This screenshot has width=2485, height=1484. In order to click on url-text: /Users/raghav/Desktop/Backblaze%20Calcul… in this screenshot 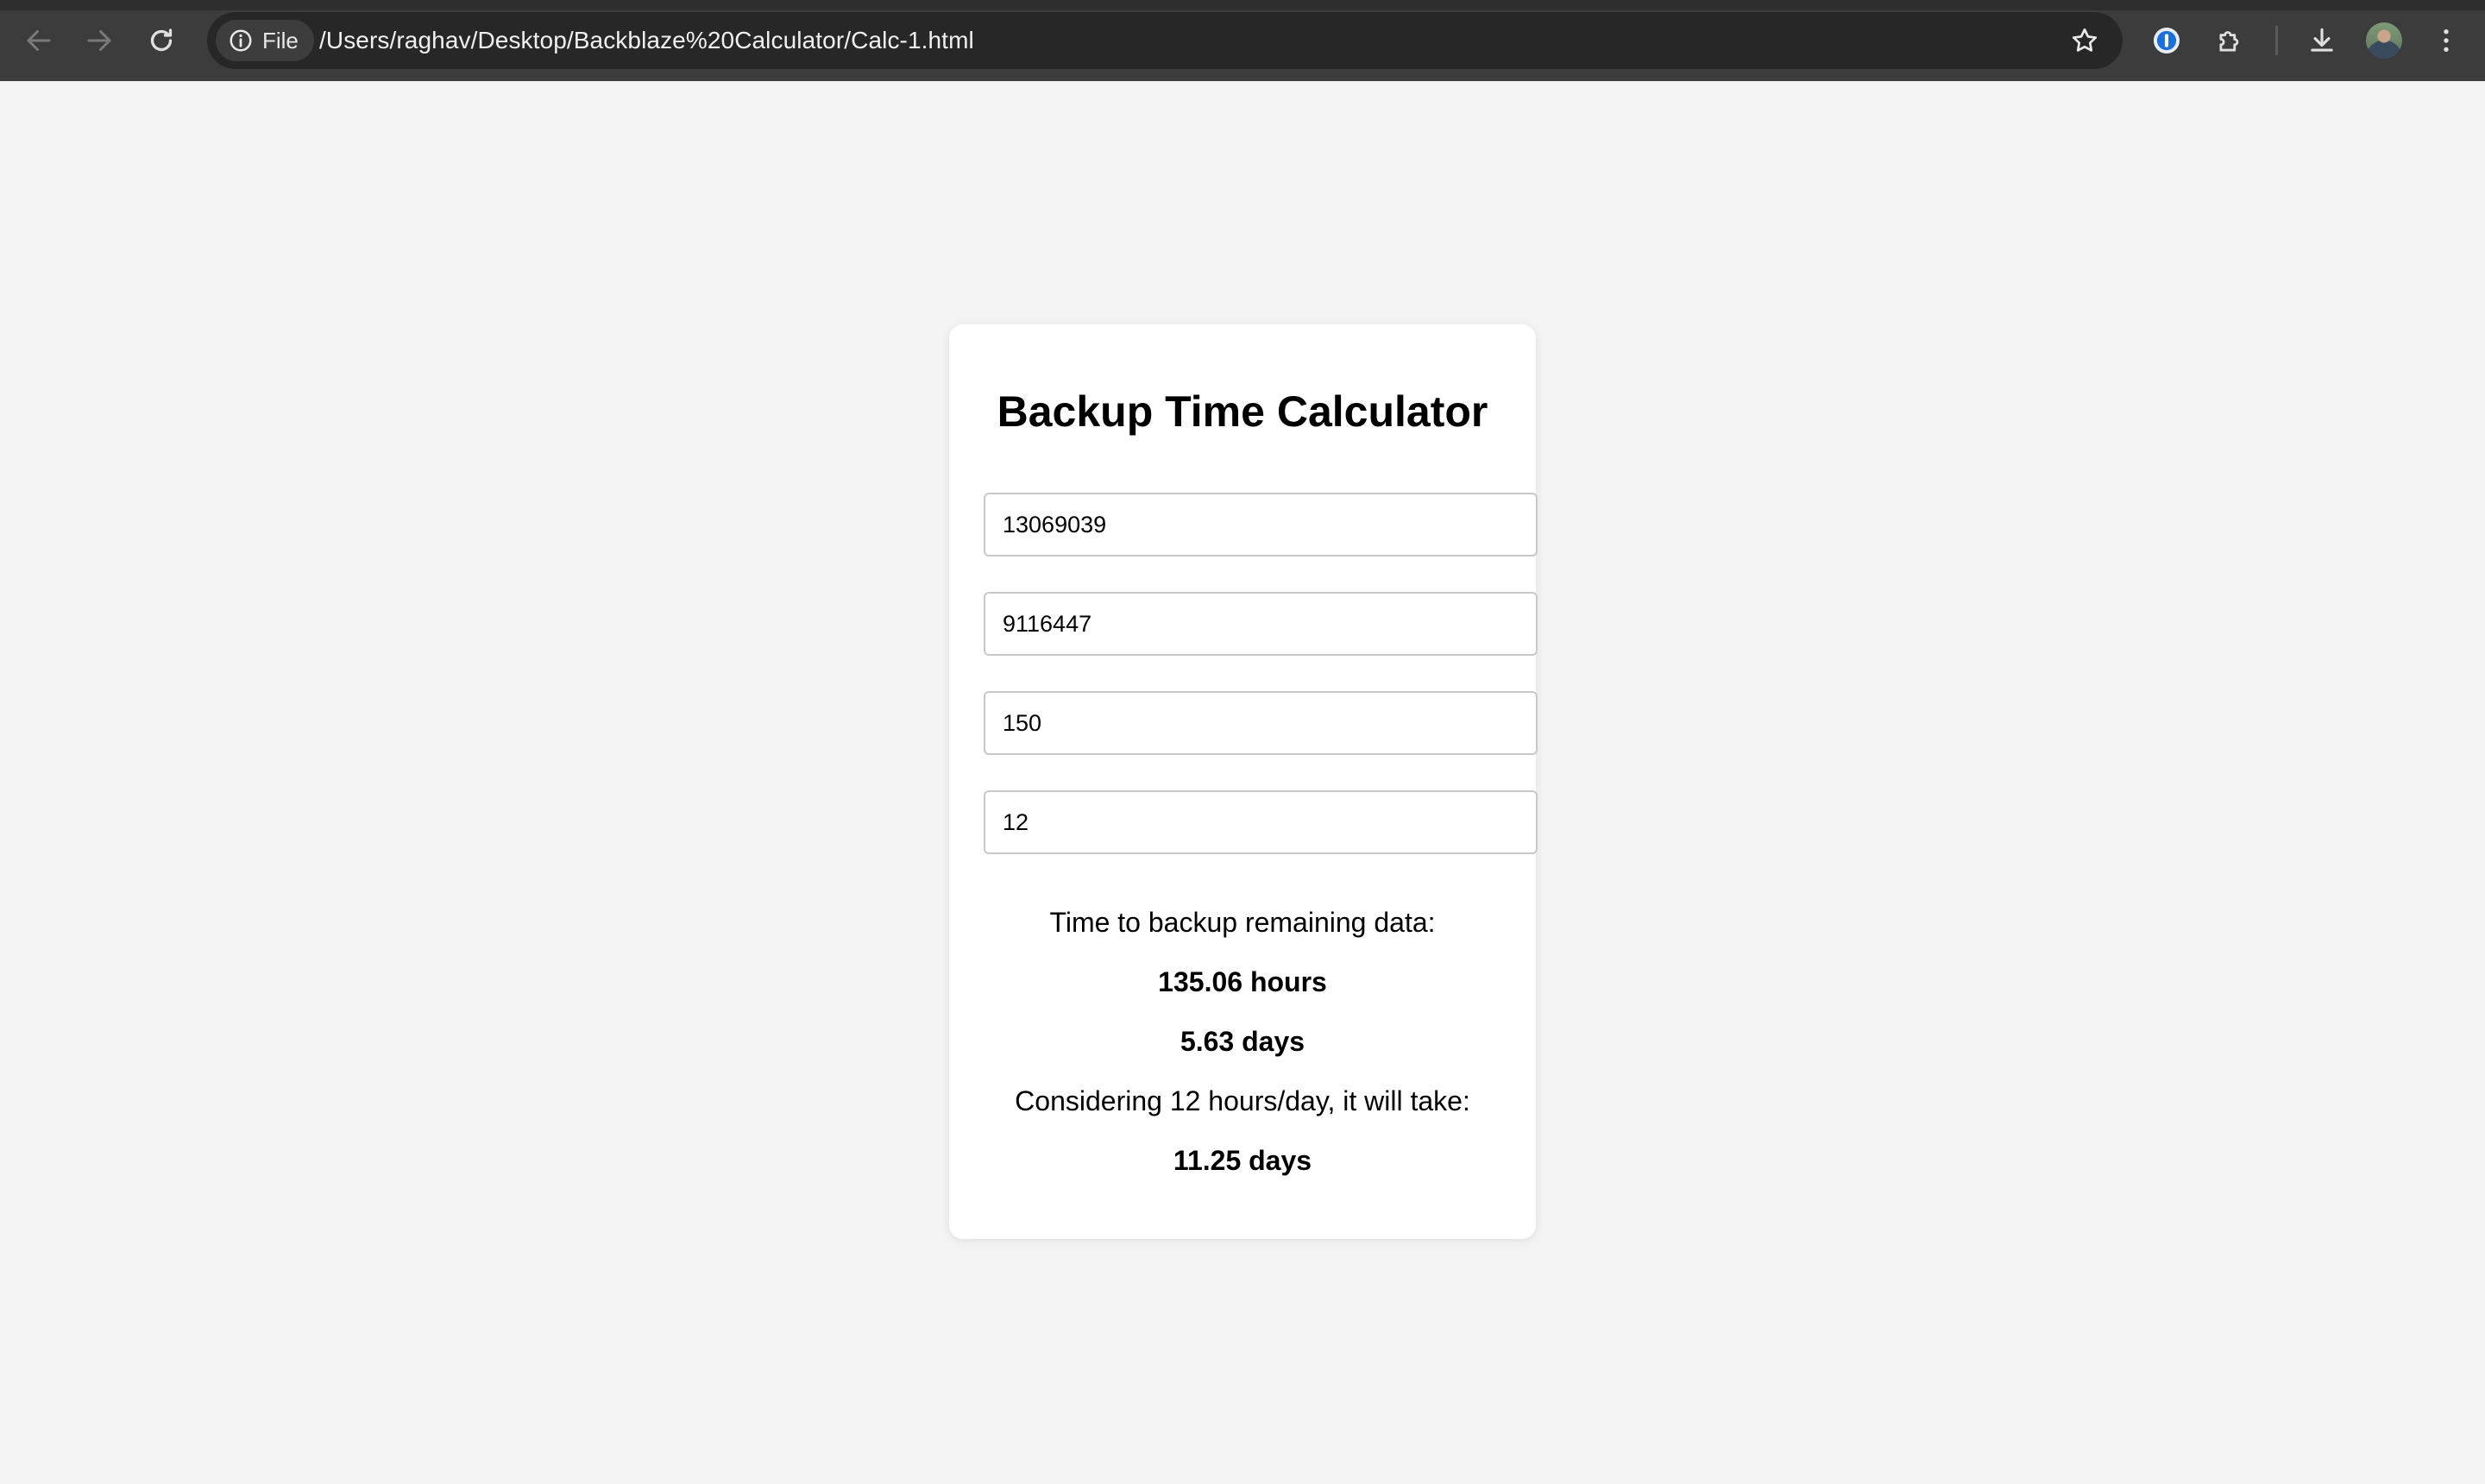, I will do `click(646, 40)`.